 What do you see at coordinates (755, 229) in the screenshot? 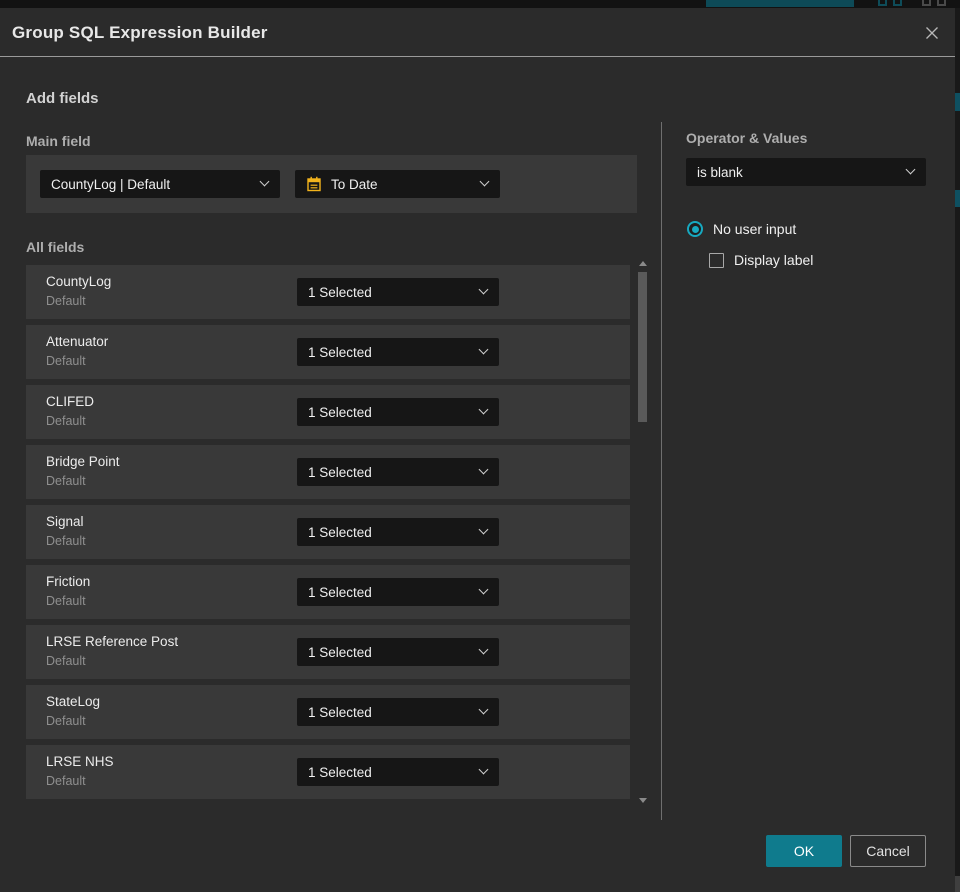
I see `no-user-input-label: No user input` at bounding box center [755, 229].